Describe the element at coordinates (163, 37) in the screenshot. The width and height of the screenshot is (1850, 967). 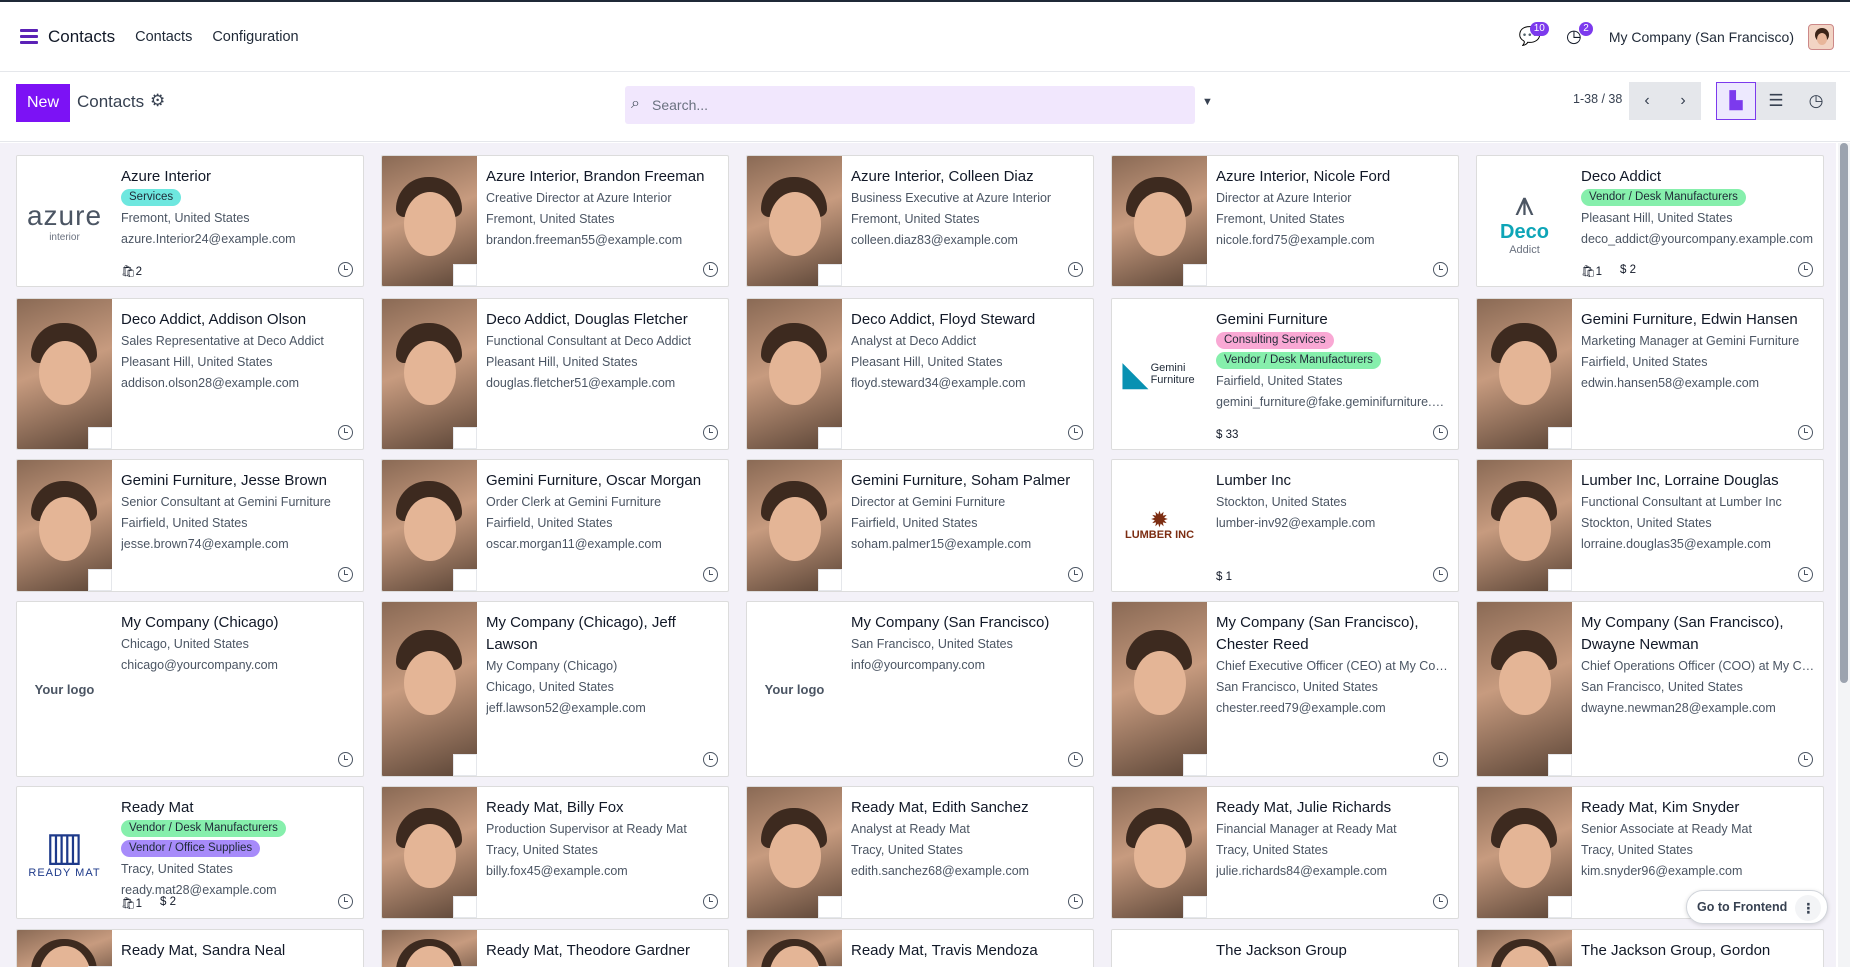
I see `nav-contacts: Contacts` at that location.